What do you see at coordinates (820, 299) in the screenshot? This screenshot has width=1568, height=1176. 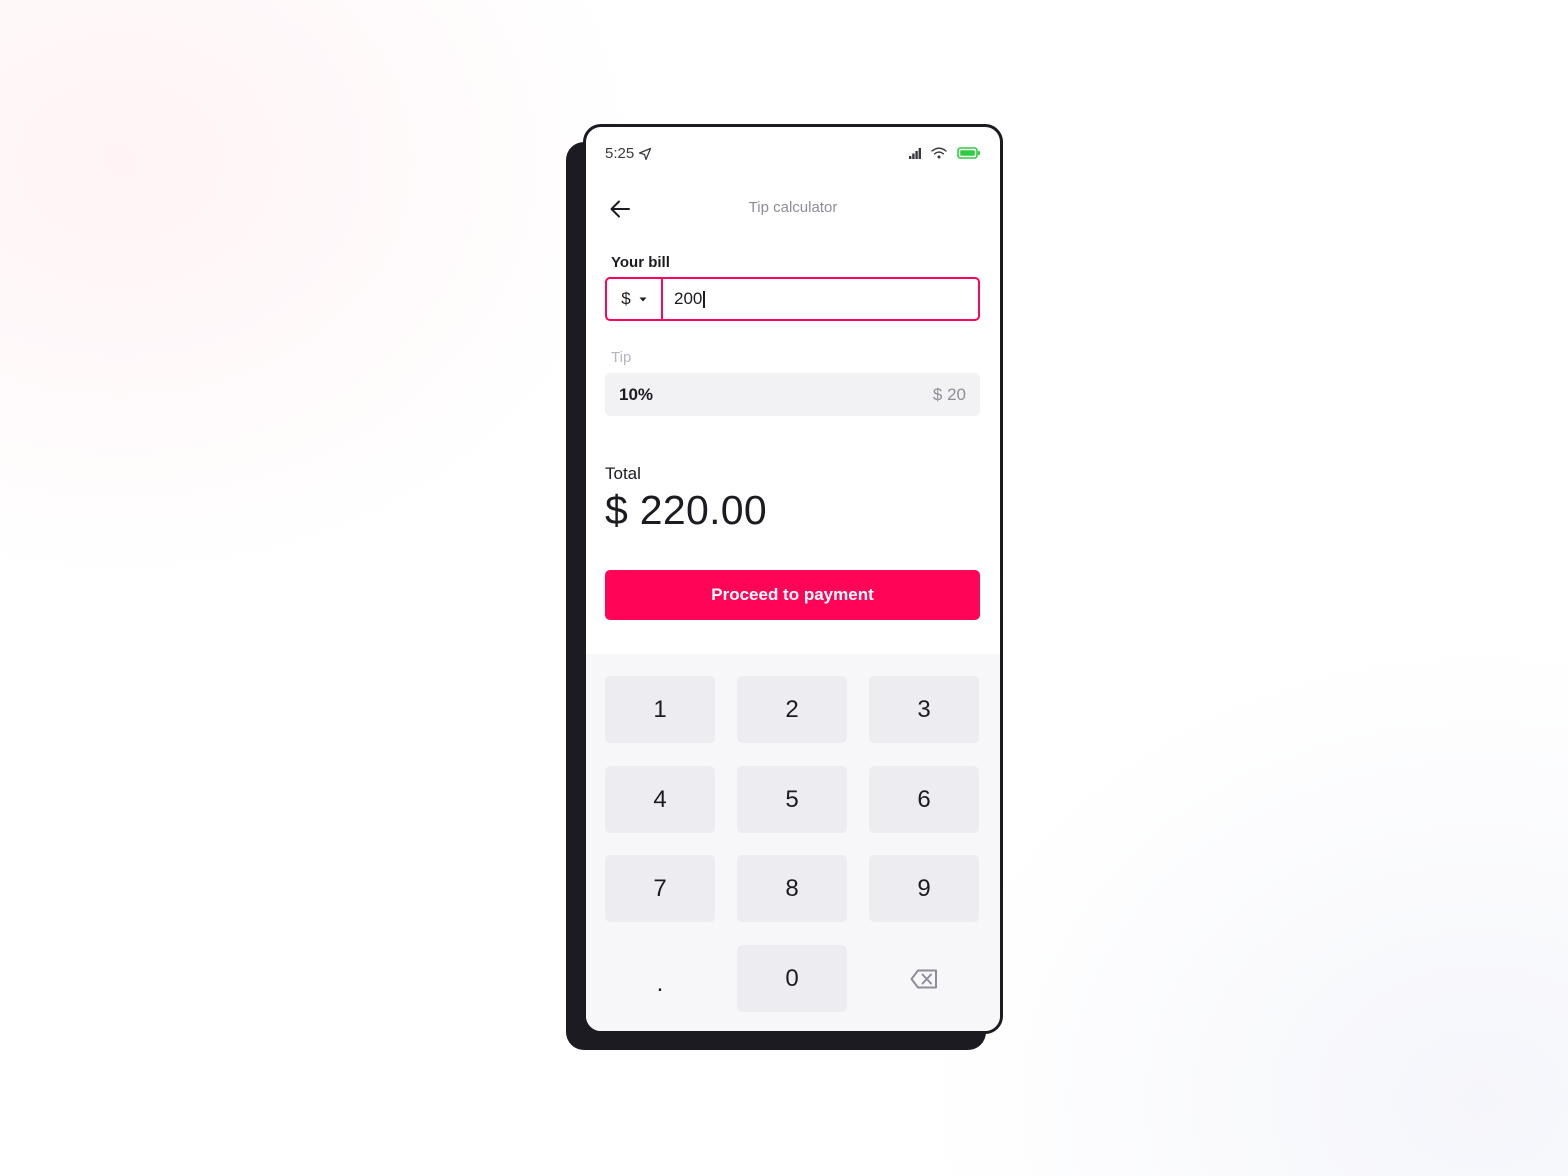 I see `bill-input: 200` at bounding box center [820, 299].